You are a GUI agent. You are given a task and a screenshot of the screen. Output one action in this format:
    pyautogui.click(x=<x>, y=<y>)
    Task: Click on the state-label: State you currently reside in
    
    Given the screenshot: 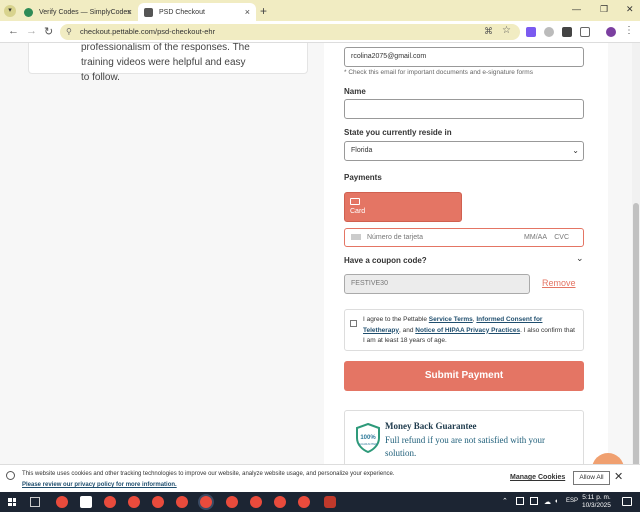 What is the action you would take?
    pyautogui.click(x=398, y=132)
    